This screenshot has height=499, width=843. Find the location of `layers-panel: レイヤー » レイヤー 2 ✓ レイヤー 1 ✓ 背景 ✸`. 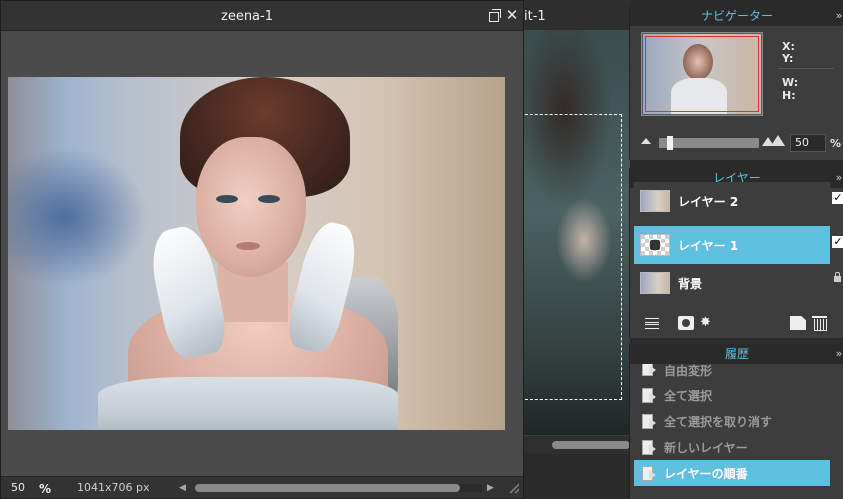

layers-panel: レイヤー » レイヤー 2 ✓ レイヤー 1 ✓ 背景 ✸ is located at coordinates (736, 253).